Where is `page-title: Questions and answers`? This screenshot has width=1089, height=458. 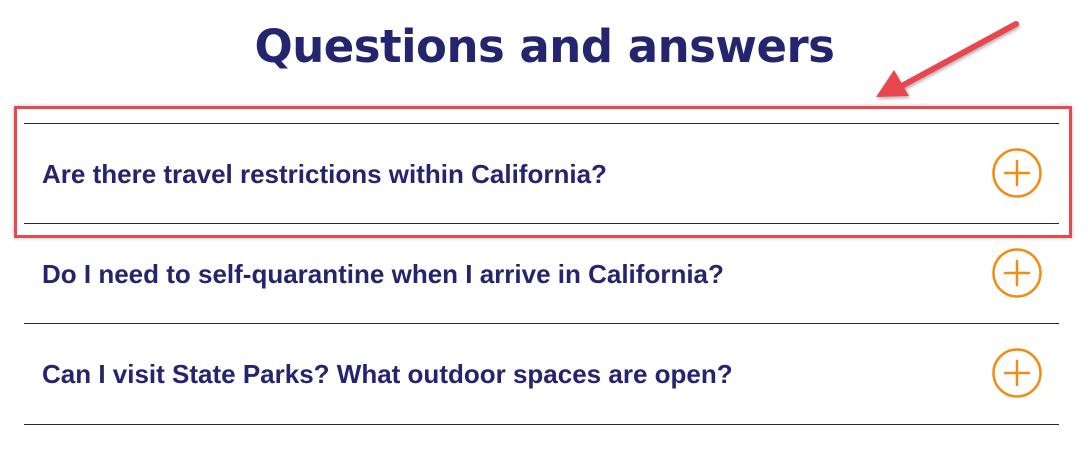 page-title: Questions and answers is located at coordinates (544, 46).